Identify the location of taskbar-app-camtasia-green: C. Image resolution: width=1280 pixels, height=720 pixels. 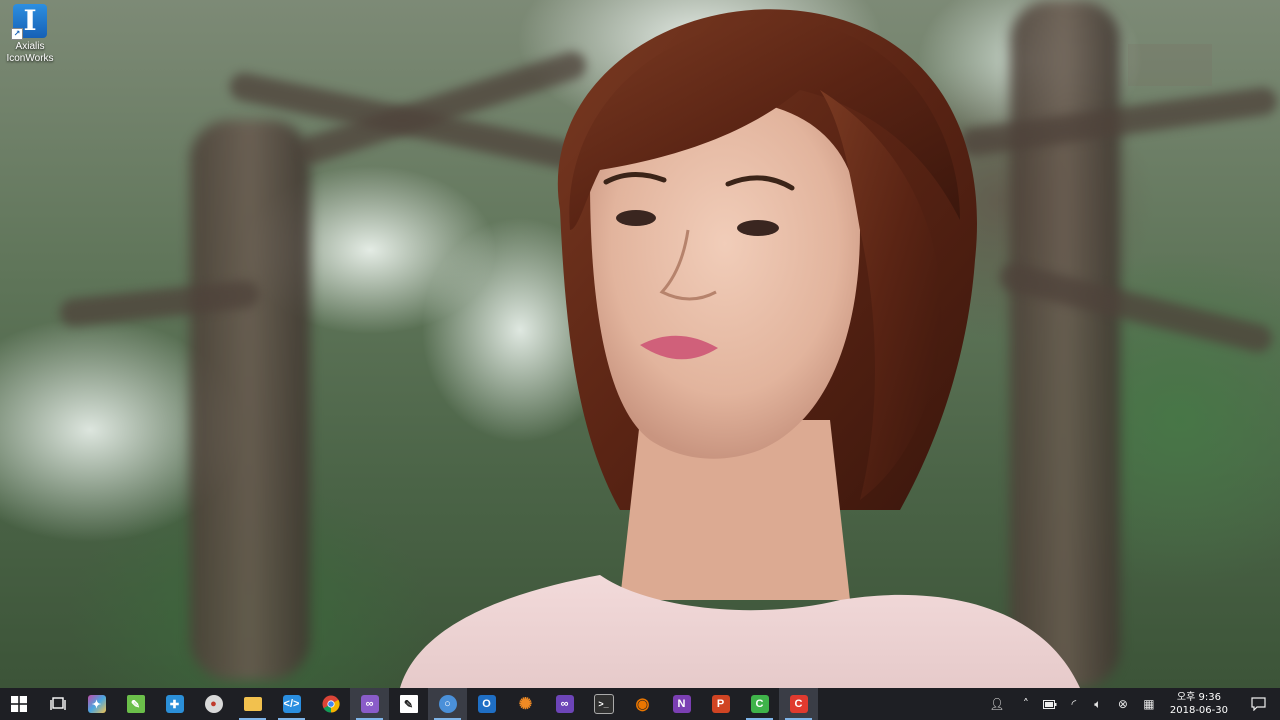
(759, 704).